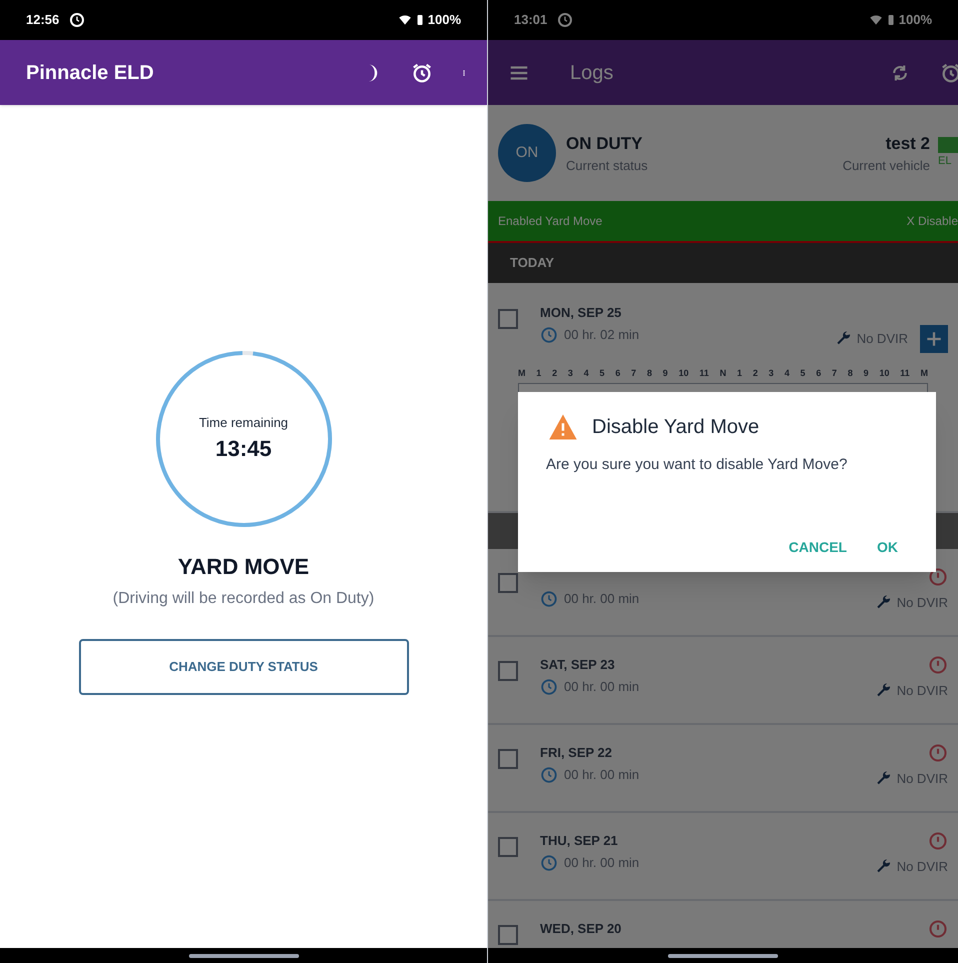  Describe the element at coordinates (945, 161) in the screenshot. I see `eld-label: EL` at that location.